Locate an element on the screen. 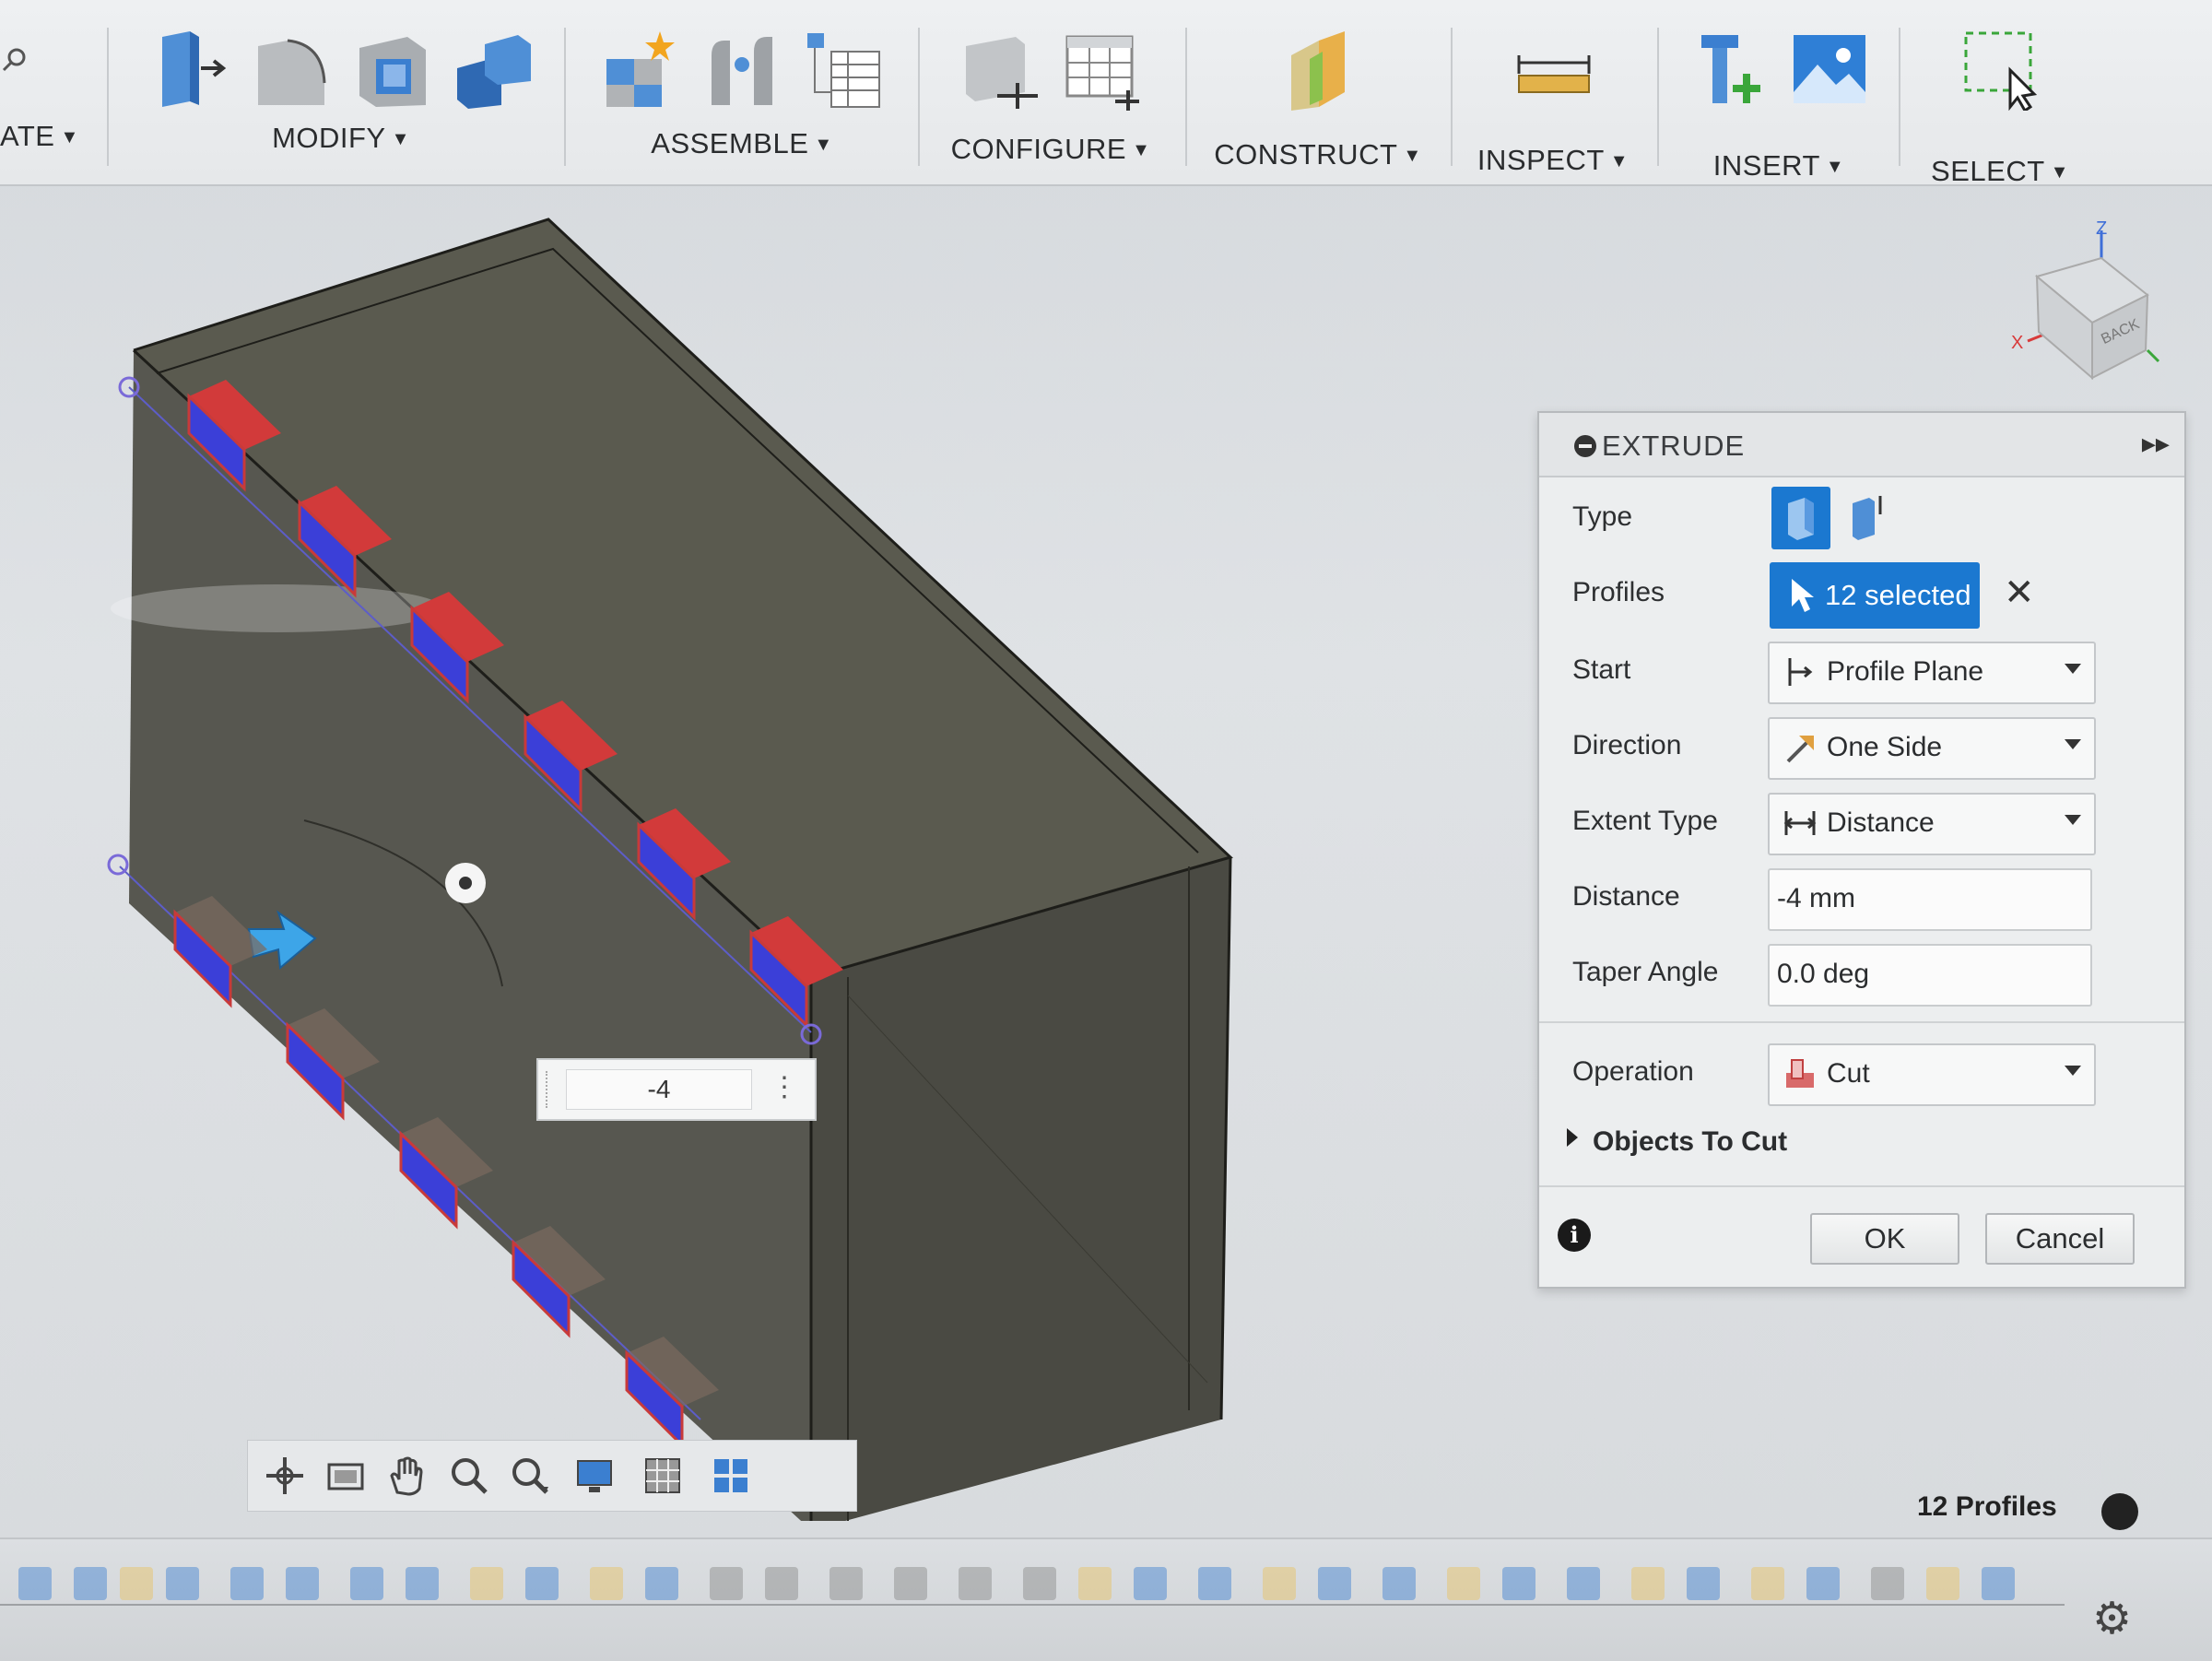  ok-button: OK is located at coordinates (1884, 1239).